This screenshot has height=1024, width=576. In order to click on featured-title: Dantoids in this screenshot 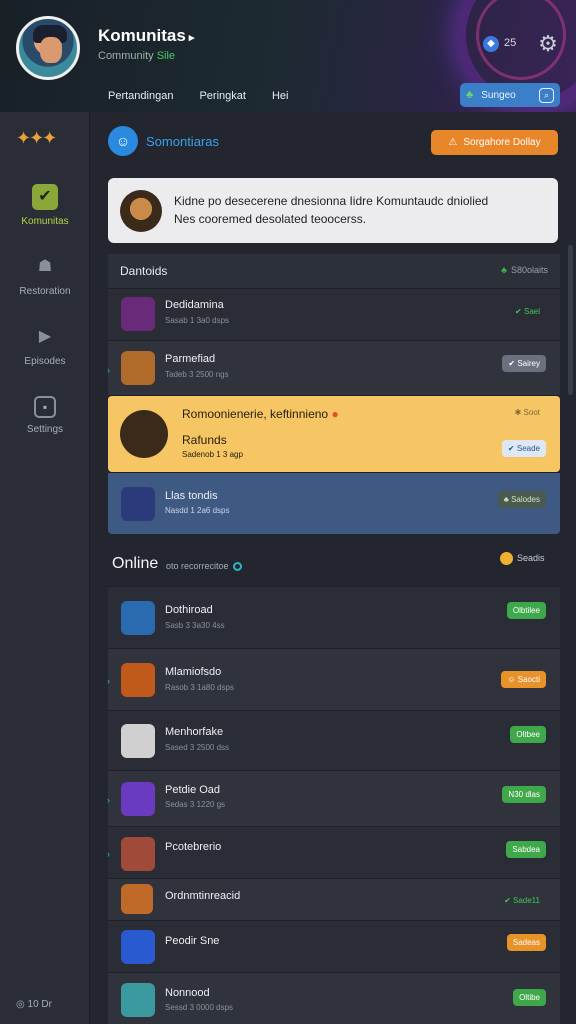, I will do `click(144, 271)`.